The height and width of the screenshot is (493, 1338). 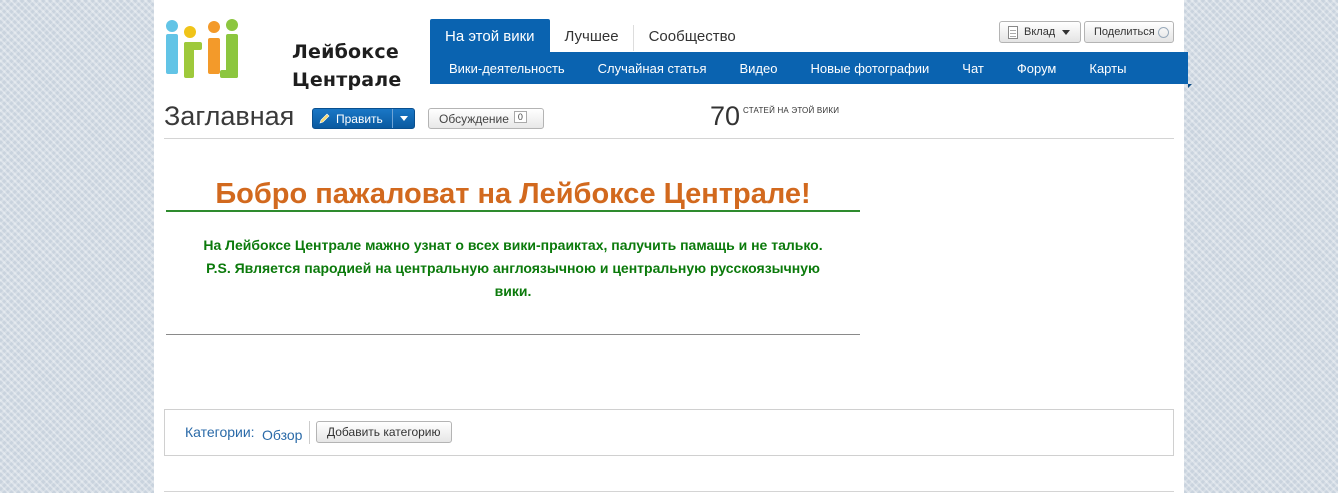 What do you see at coordinates (669, 491) in the screenshot?
I see `footer-divider` at bounding box center [669, 491].